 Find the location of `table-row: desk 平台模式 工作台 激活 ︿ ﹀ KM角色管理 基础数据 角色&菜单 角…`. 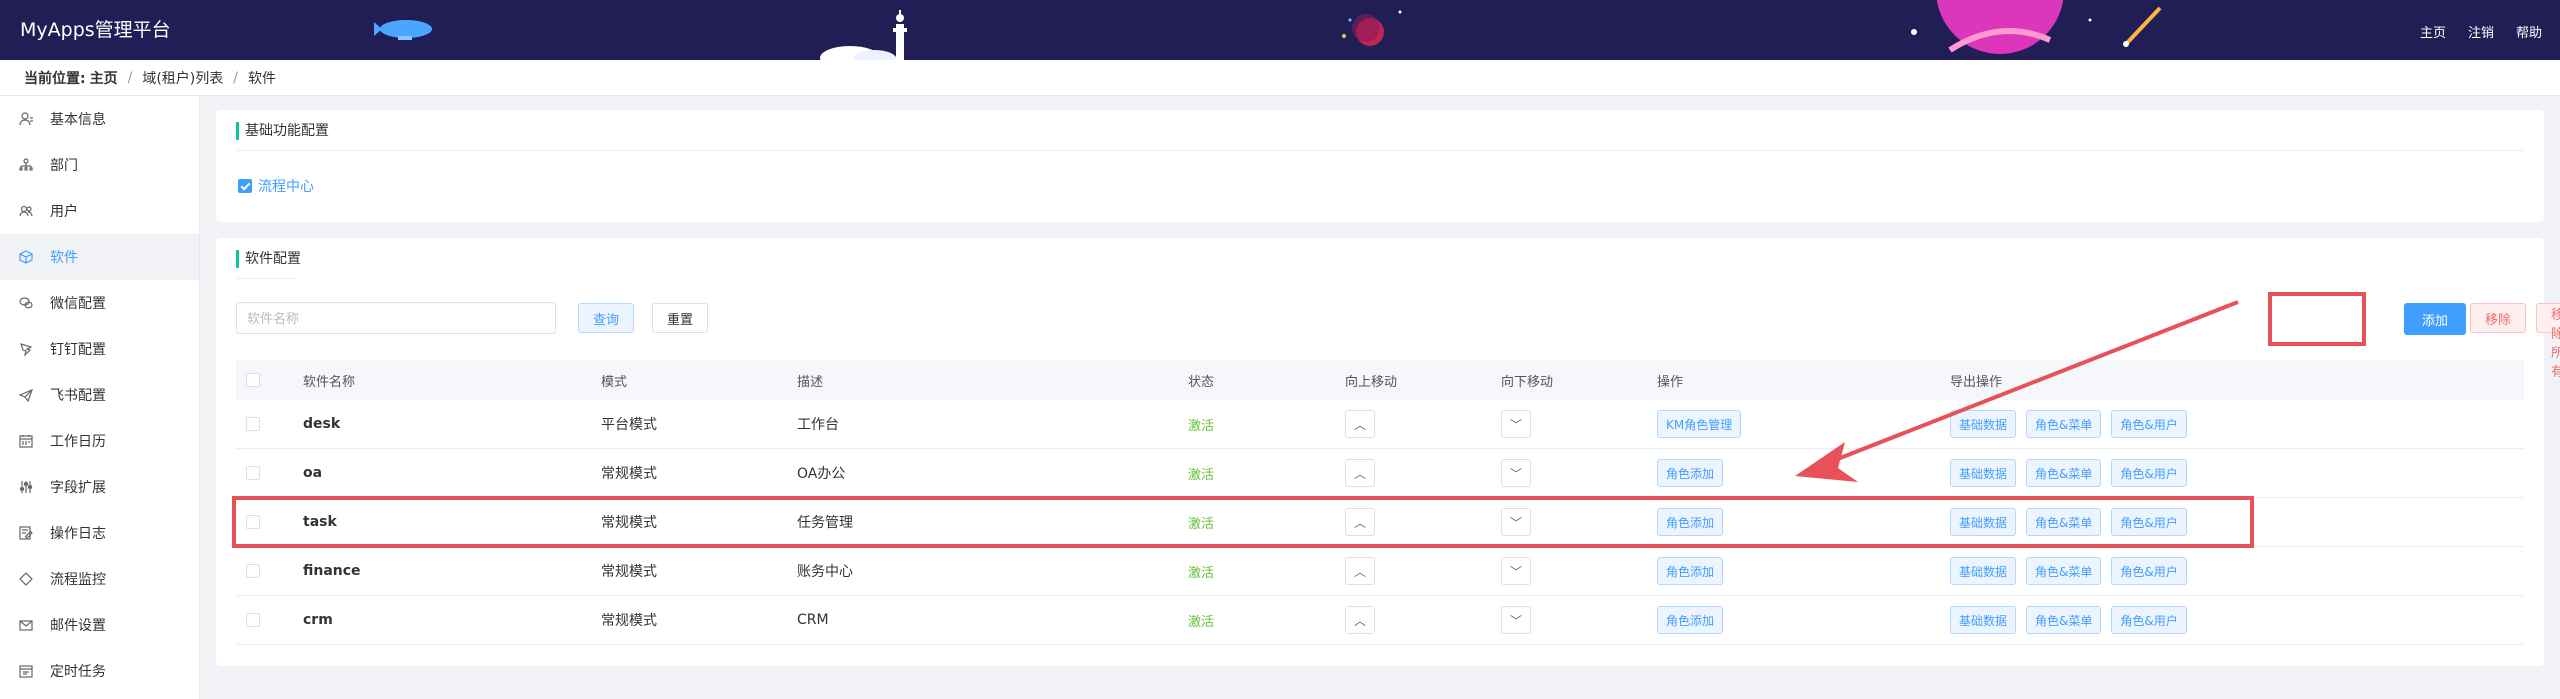

table-row: desk 平台模式 工作台 激活 ︿ ﹀ KM角色管理 基础数据 角色&菜单 角… is located at coordinates (1380, 424).